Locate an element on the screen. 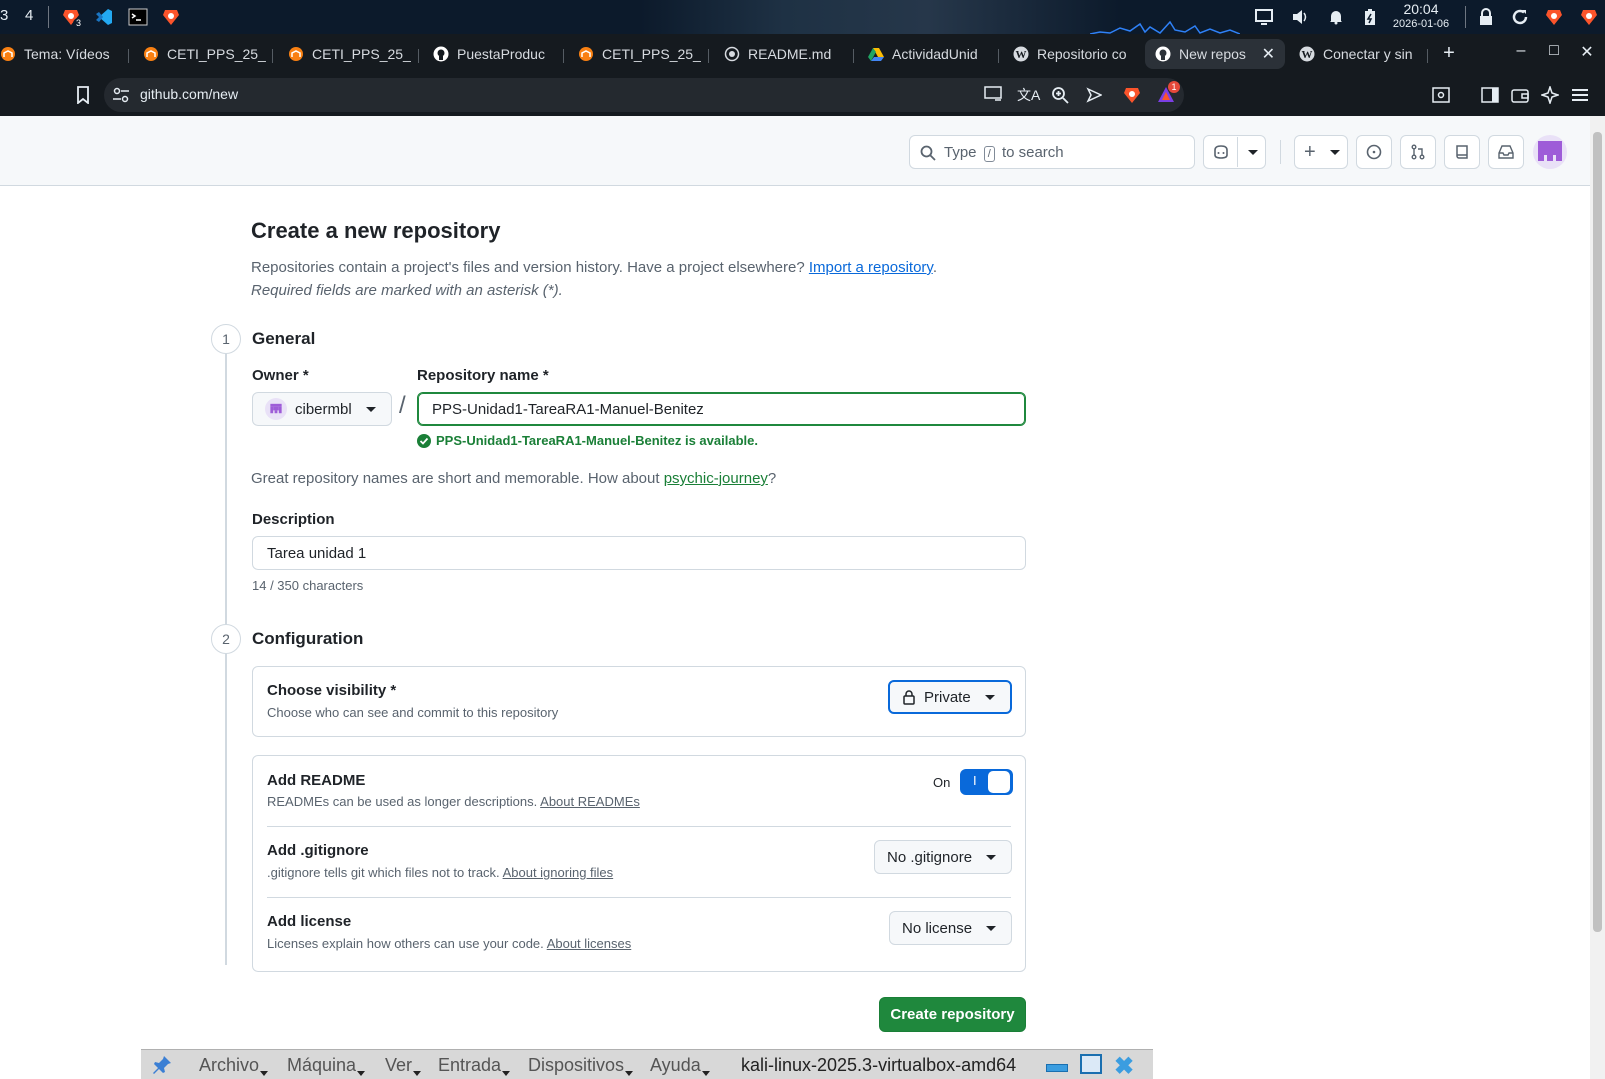  configuration-heading: Configuration is located at coordinates (308, 638).